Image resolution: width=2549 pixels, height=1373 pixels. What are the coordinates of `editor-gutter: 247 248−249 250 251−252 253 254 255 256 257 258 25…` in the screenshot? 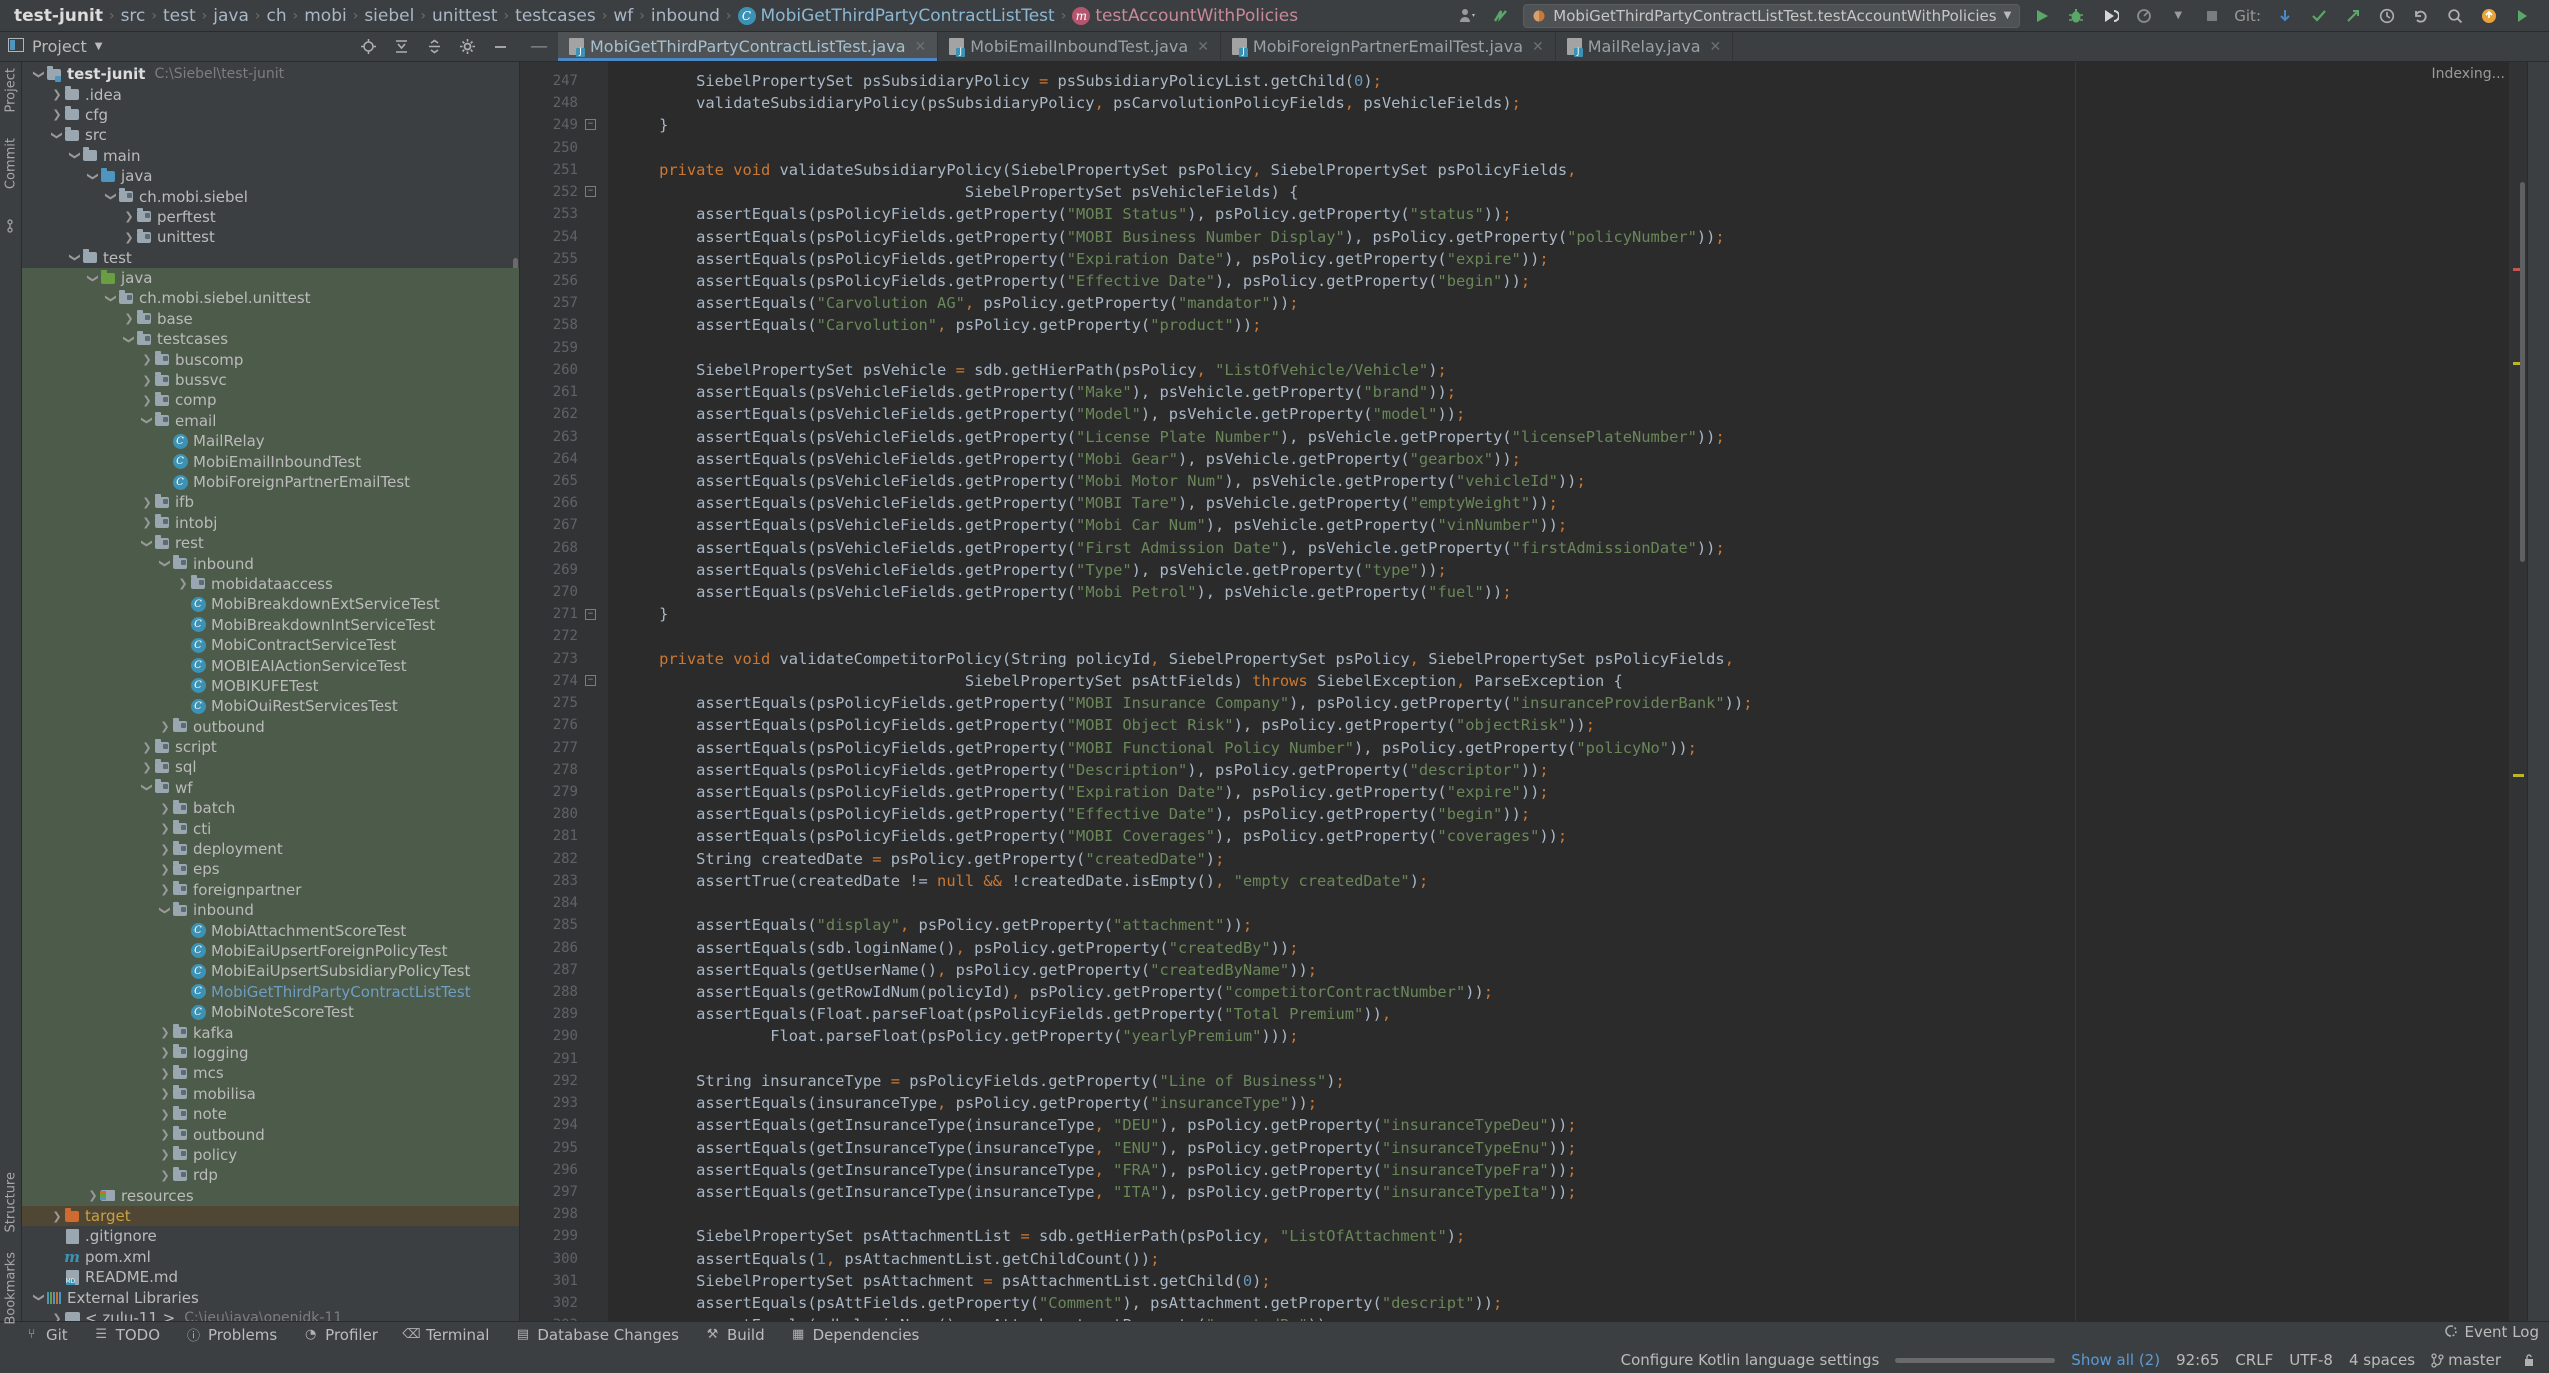 It's located at (564, 691).